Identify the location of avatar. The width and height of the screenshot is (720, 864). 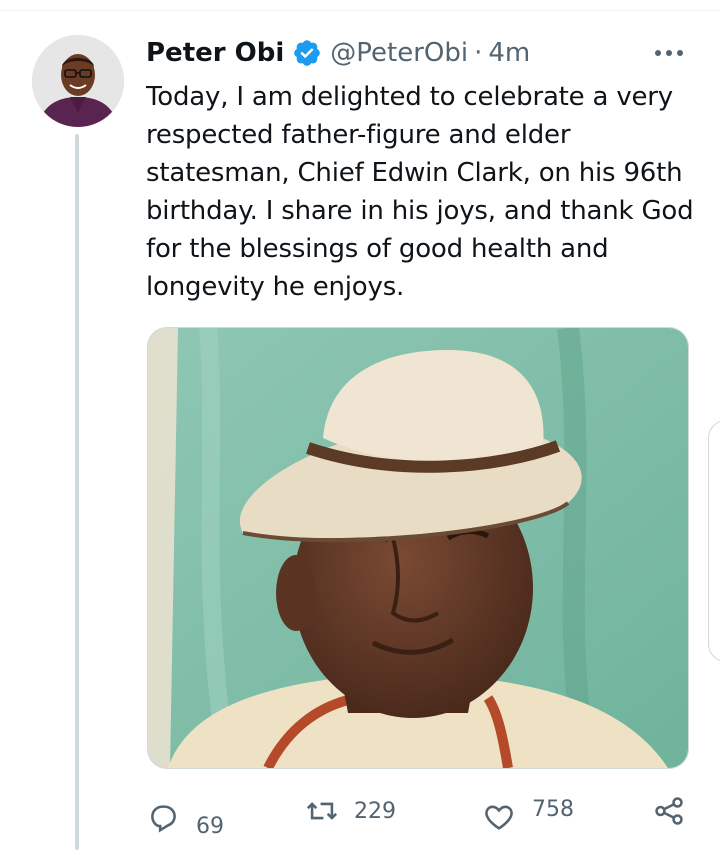
(78, 81).